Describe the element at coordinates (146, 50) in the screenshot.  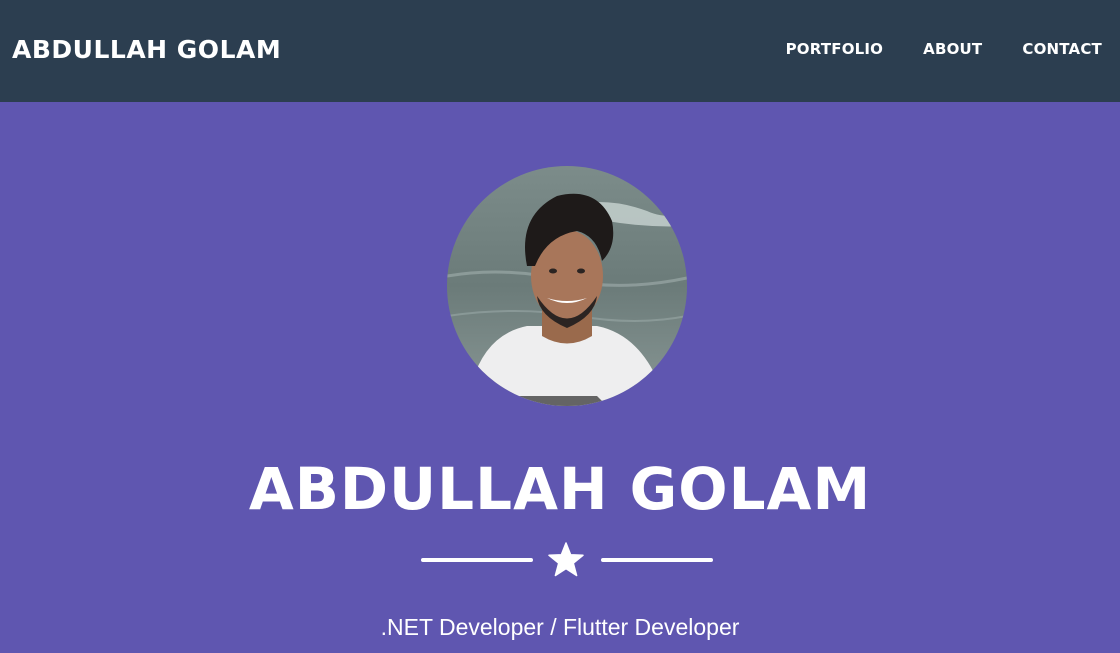
I see `brand-link: ABDULLAH GOLAM` at that location.